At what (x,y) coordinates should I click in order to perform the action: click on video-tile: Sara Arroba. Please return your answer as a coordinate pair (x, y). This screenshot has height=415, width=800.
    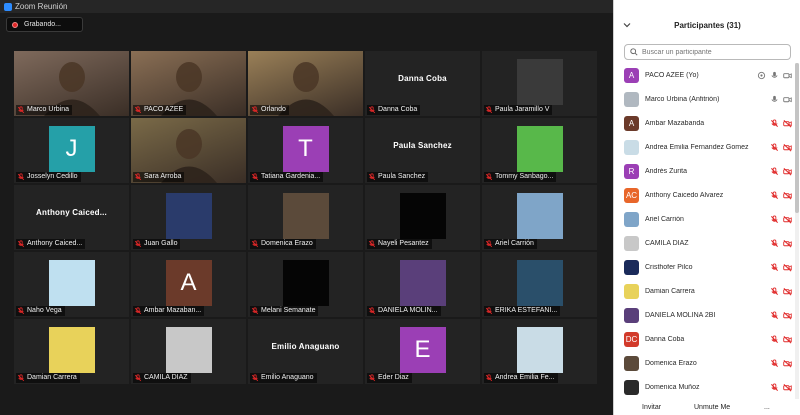
    Looking at the image, I should click on (188, 150).